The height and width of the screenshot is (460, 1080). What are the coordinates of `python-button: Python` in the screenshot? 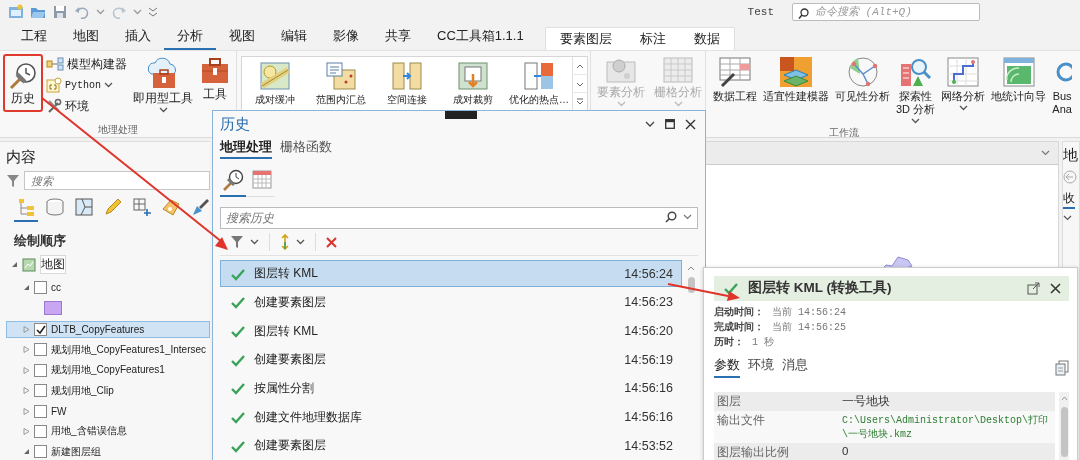 It's located at (86, 85).